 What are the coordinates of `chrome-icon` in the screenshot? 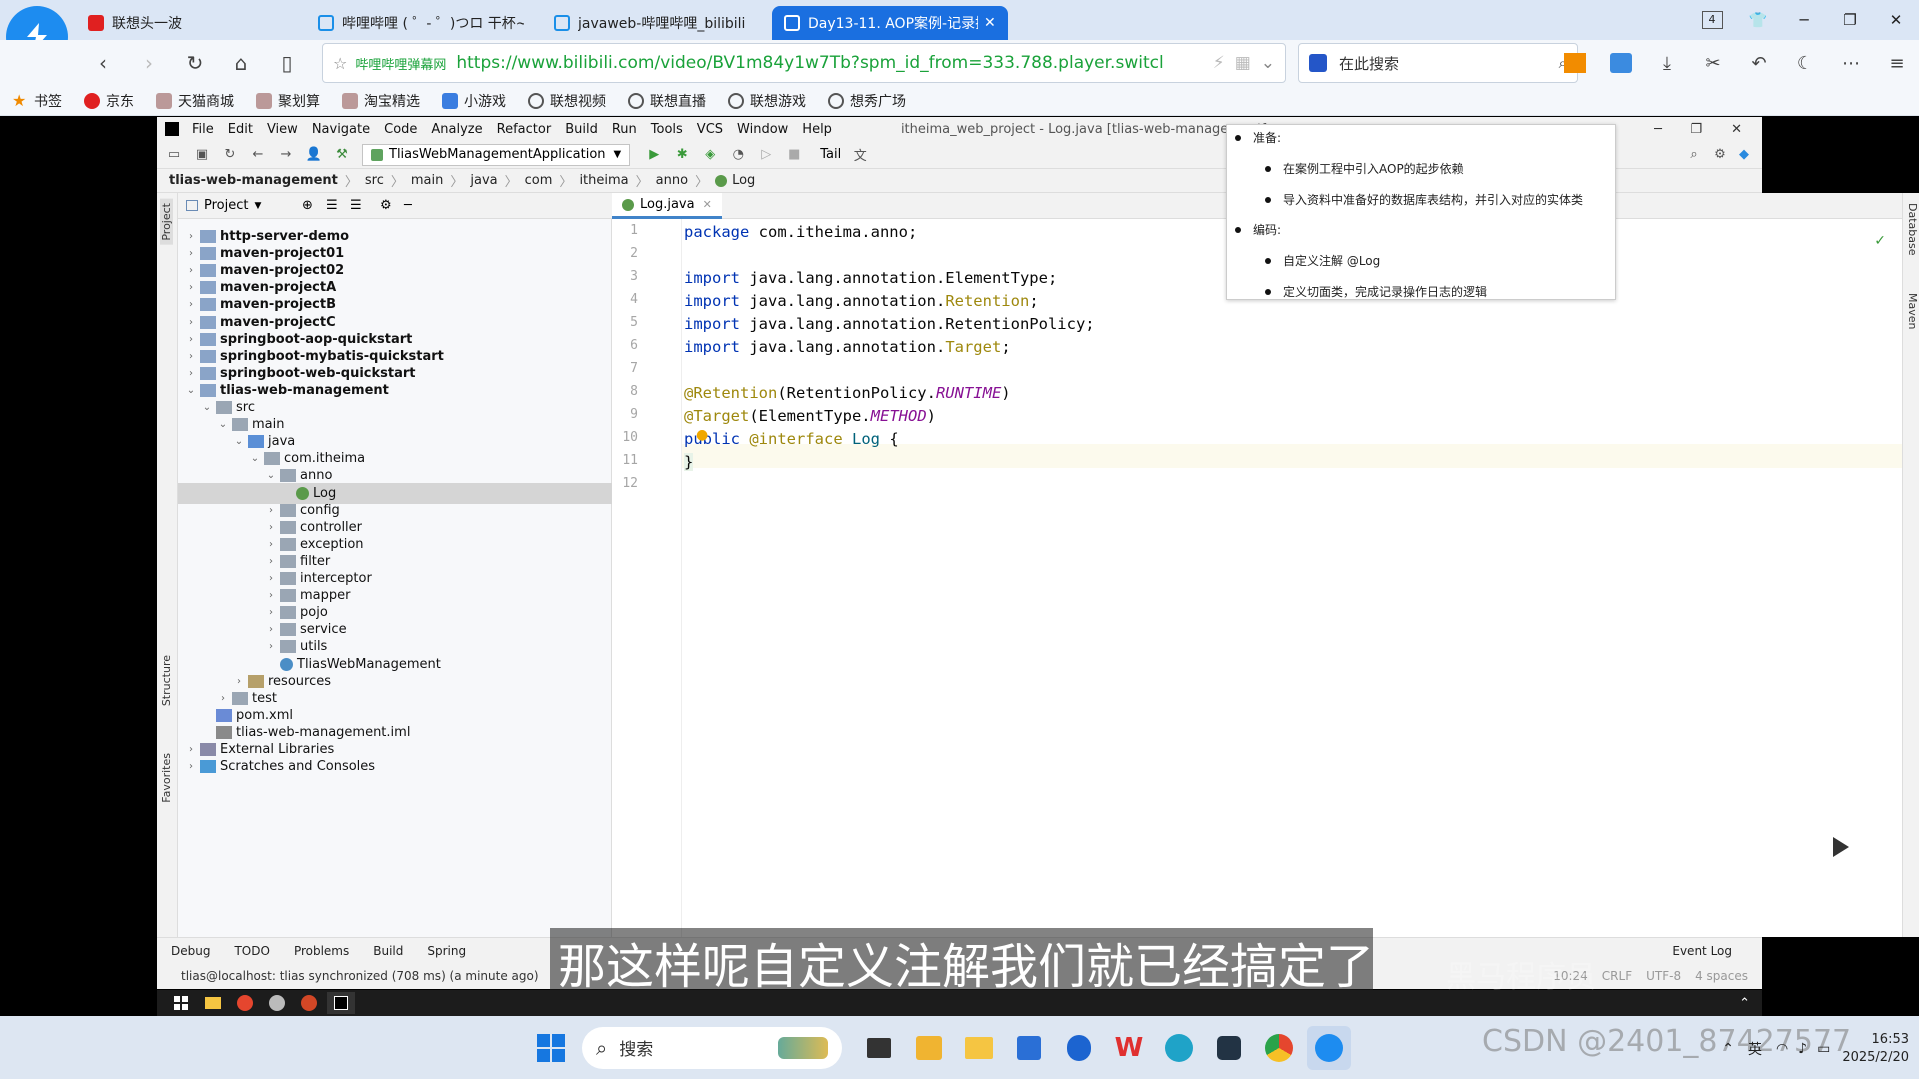 It's located at (1279, 1048).